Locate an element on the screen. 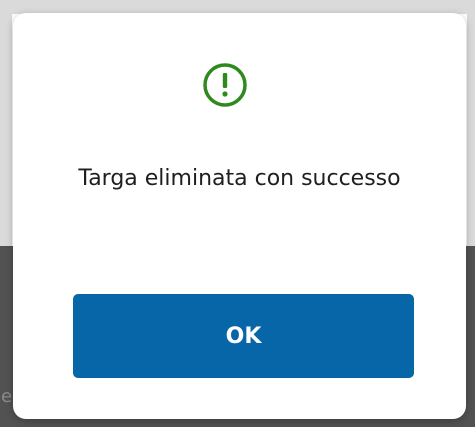 The image size is (475, 427). overlay-edge-top is located at coordinates (237, 7).